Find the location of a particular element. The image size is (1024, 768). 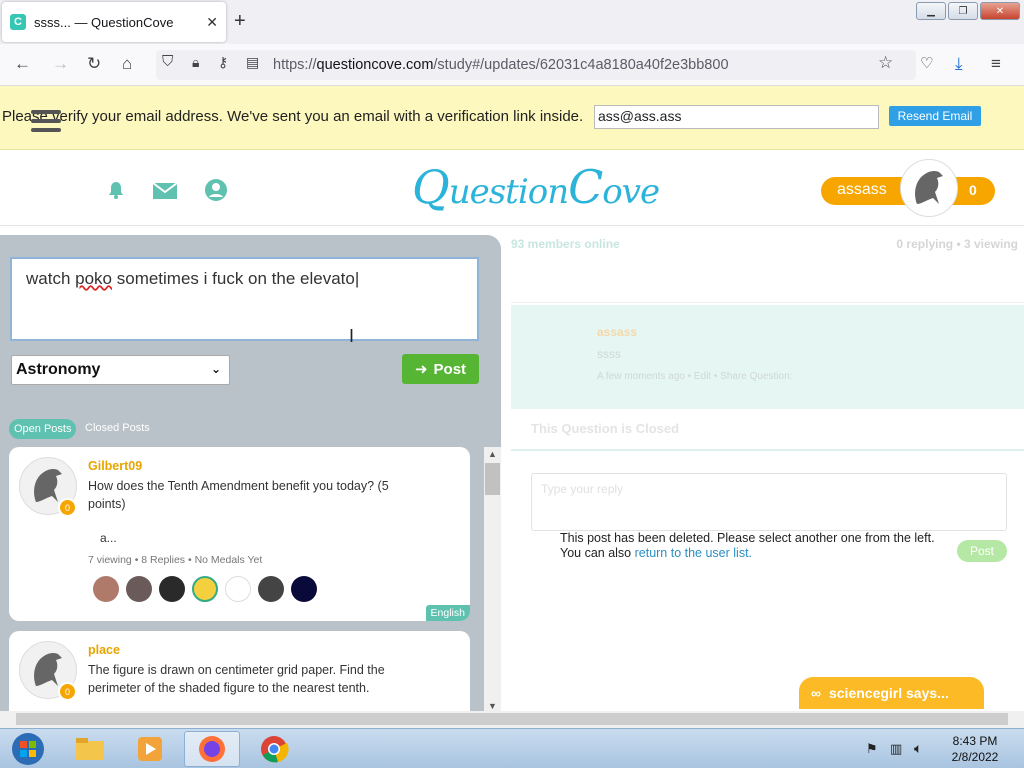

window-close-icon: ✕ is located at coordinates (1000, 11).